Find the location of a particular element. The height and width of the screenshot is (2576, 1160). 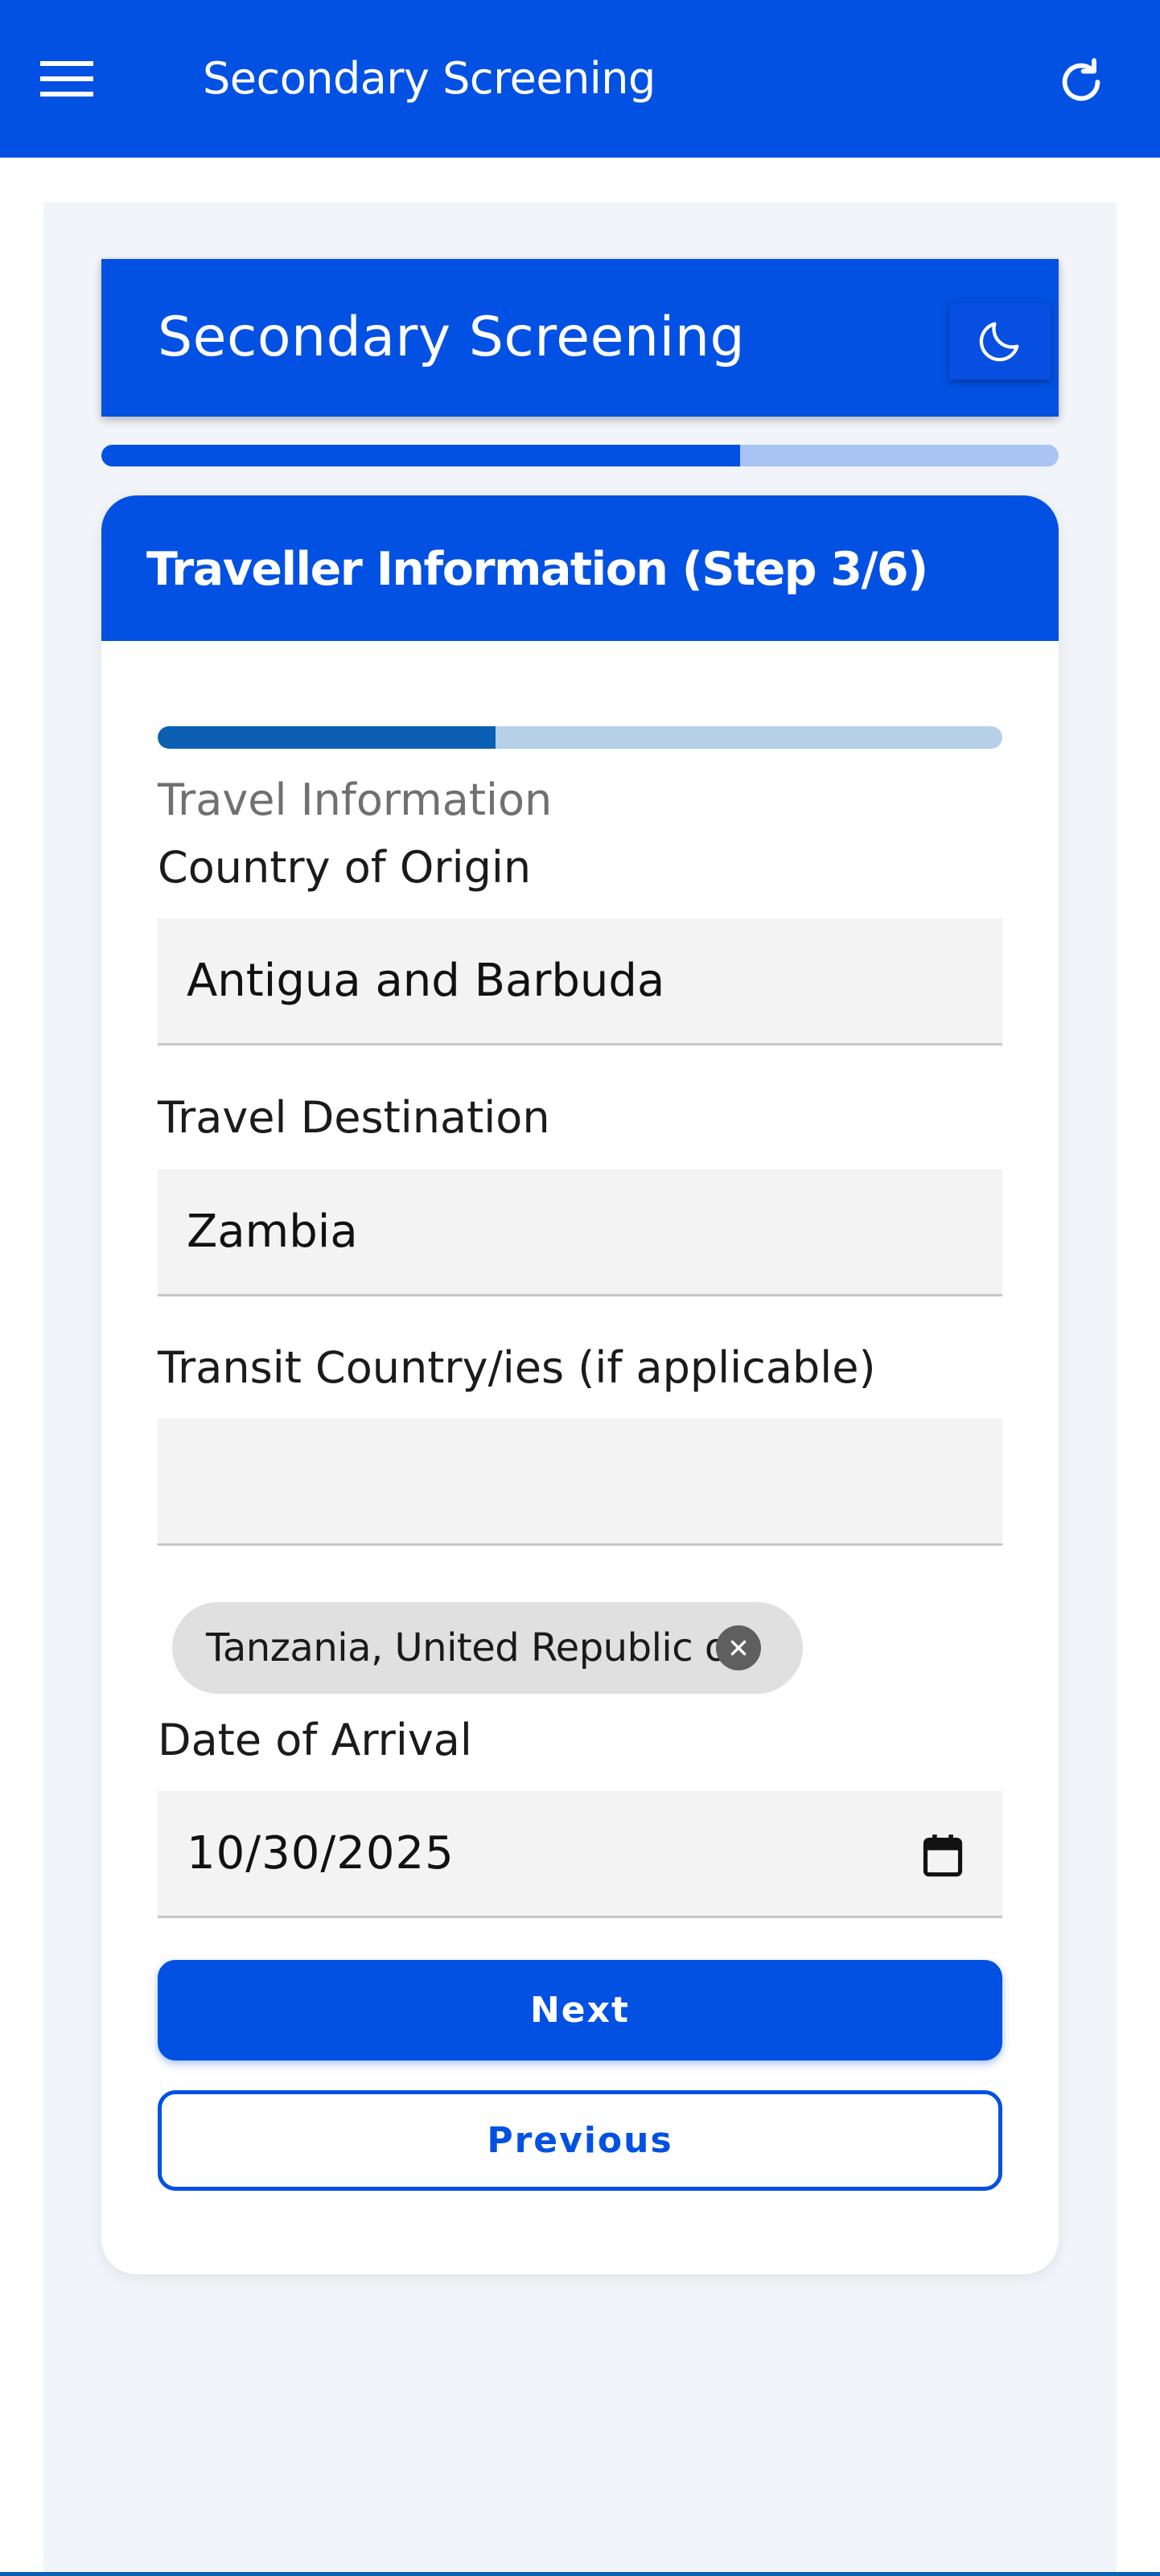

travel-destination-label: Travel Destination is located at coordinates (354, 1117).